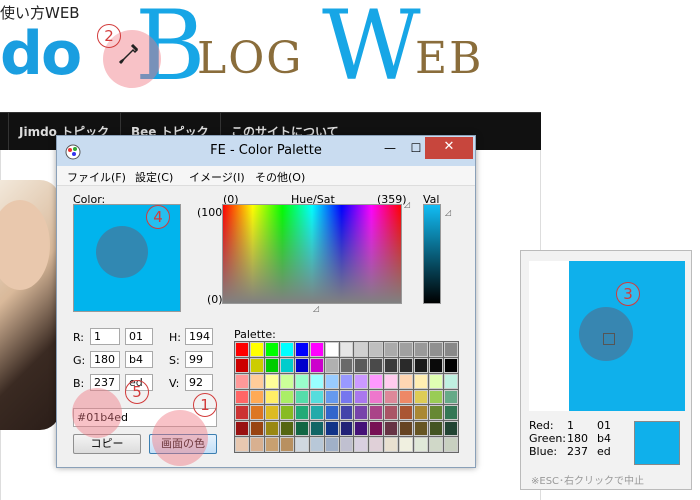 This screenshot has height=500, width=700. What do you see at coordinates (316, 308) in the screenshot?
I see `sat-marker-icon: ◿` at bounding box center [316, 308].